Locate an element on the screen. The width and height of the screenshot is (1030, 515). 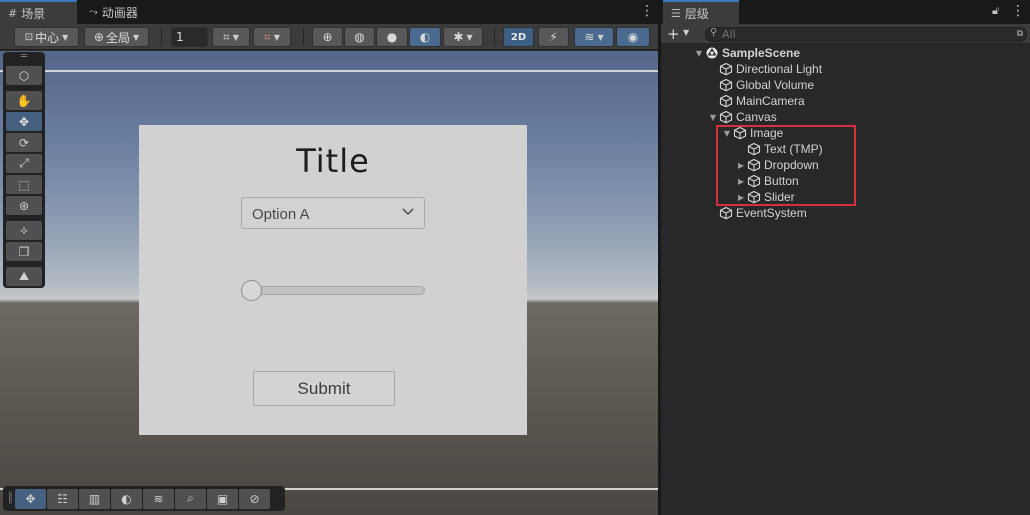
tab-animator: ⤳ 动画器 is located at coordinates (113, 12).